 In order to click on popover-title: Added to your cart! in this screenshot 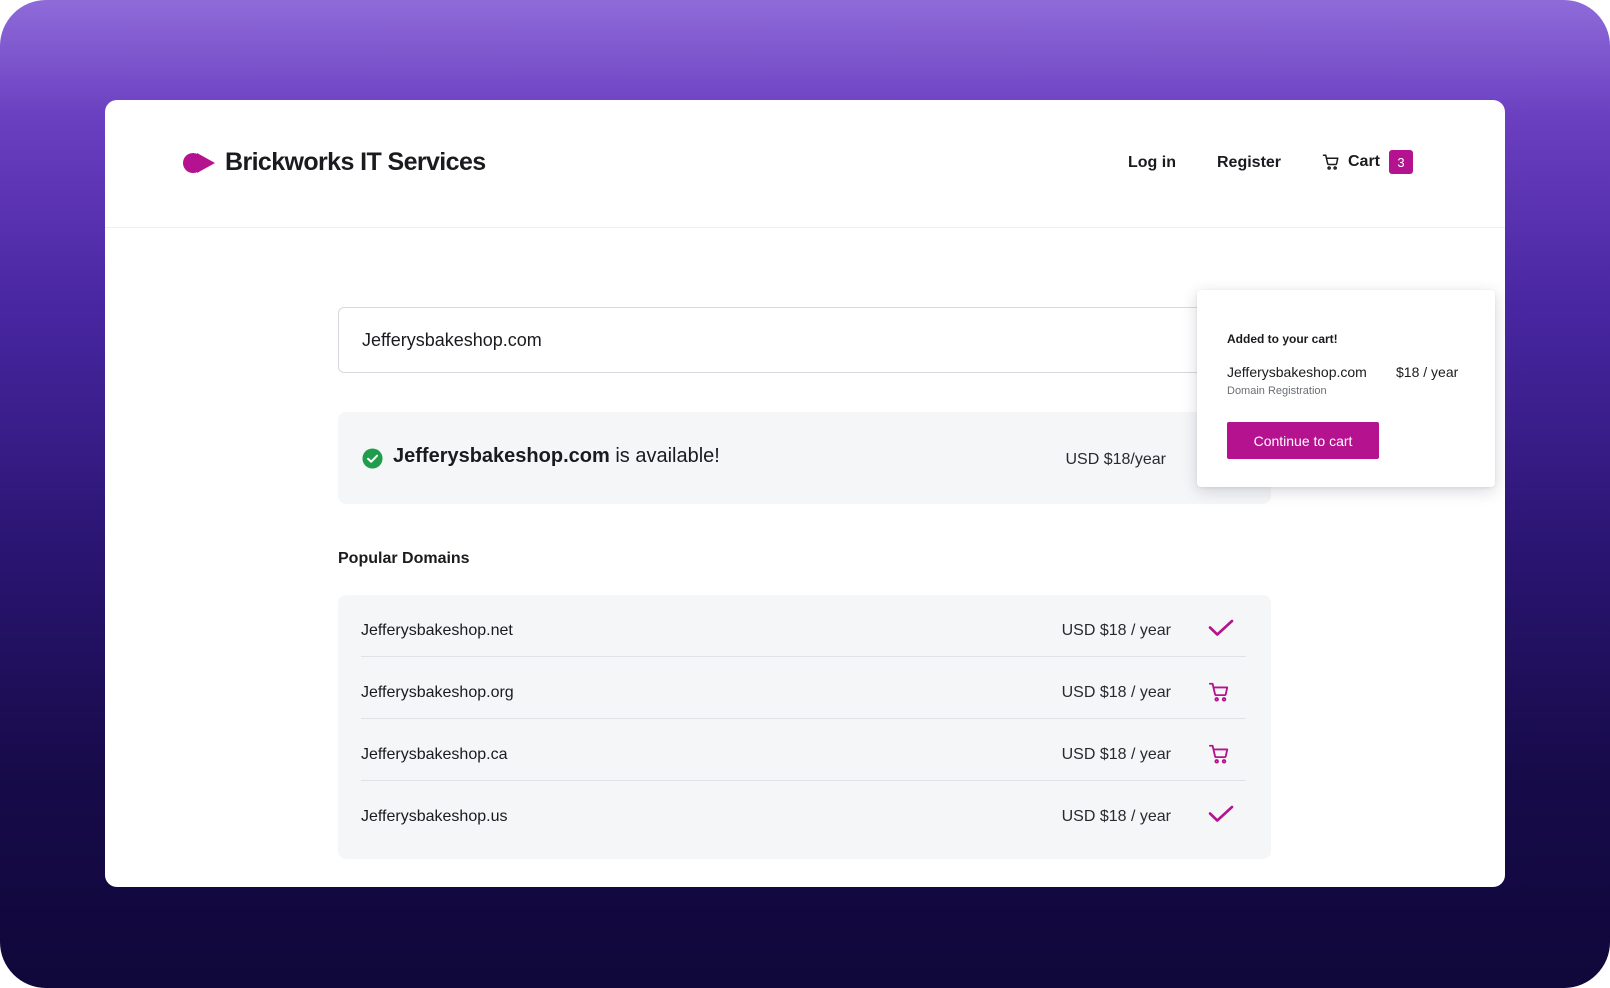, I will do `click(1282, 339)`.